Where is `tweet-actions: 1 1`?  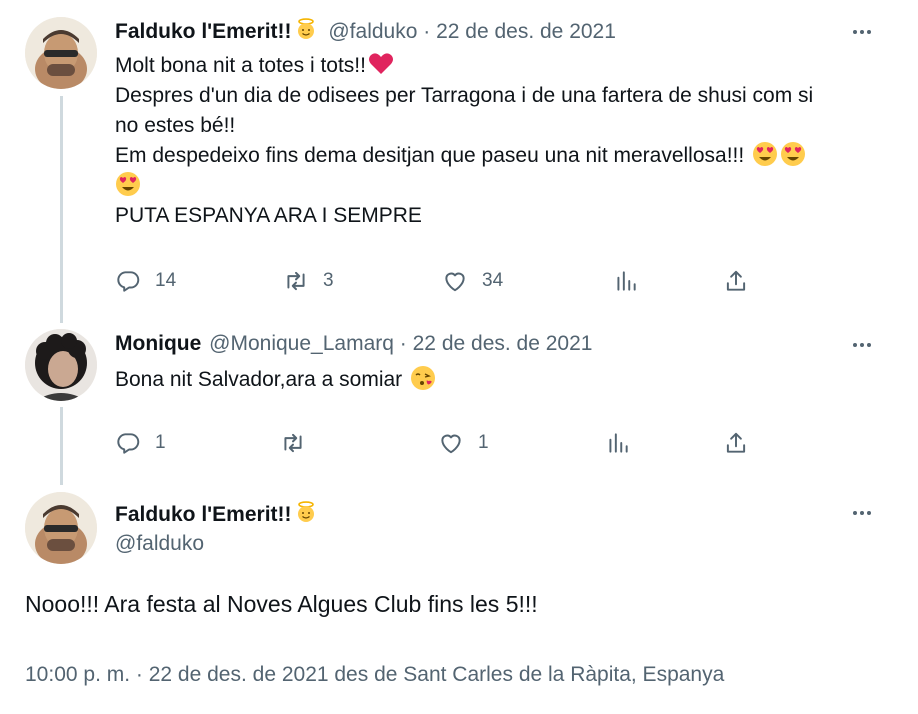 tweet-actions: 1 1 is located at coordinates (440, 443).